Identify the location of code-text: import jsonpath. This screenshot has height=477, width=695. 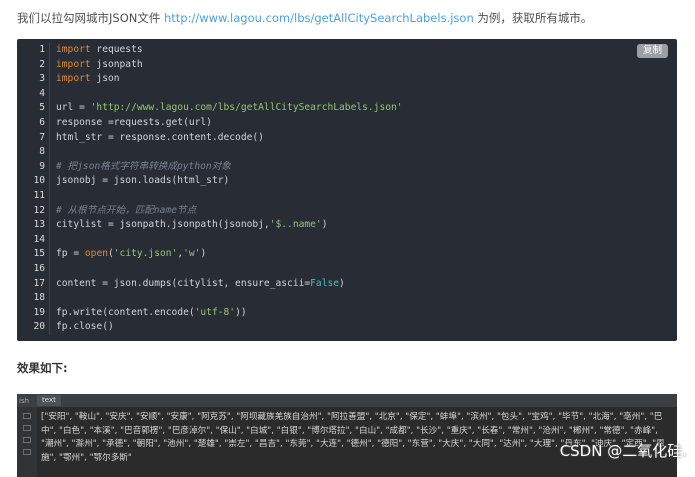
(99, 65).